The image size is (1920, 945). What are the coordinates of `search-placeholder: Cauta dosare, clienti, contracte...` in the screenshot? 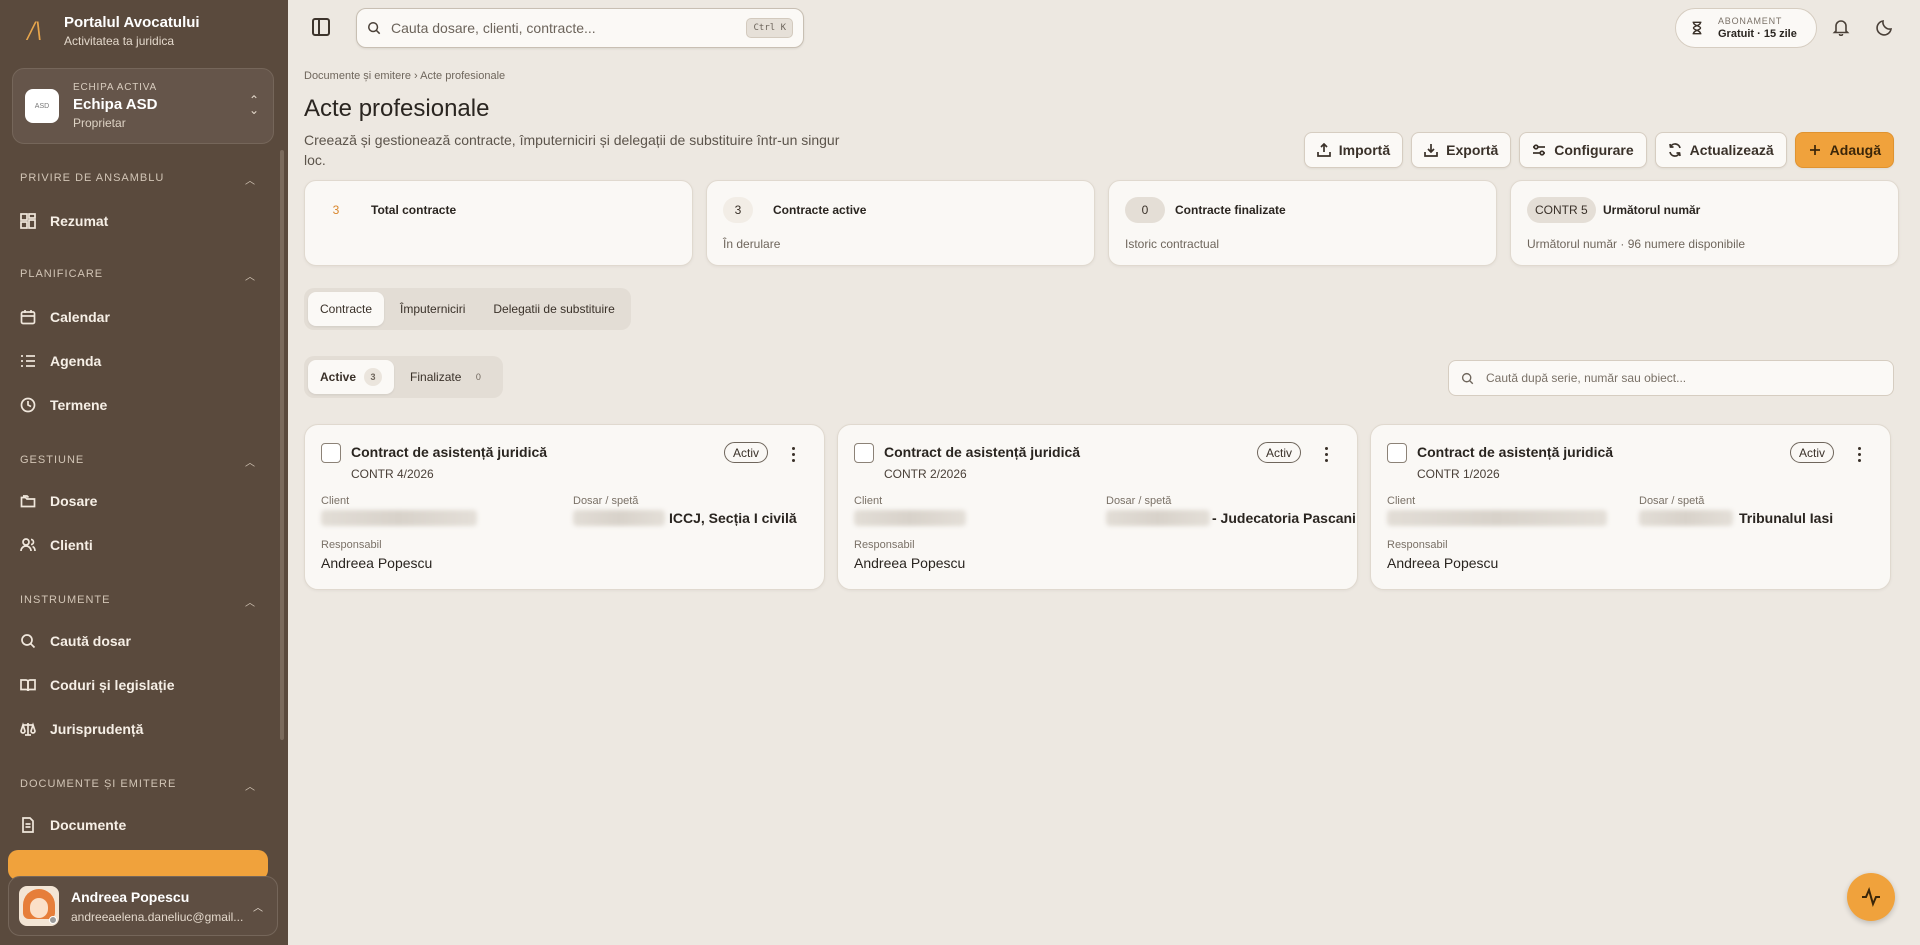 It's located at (493, 28).